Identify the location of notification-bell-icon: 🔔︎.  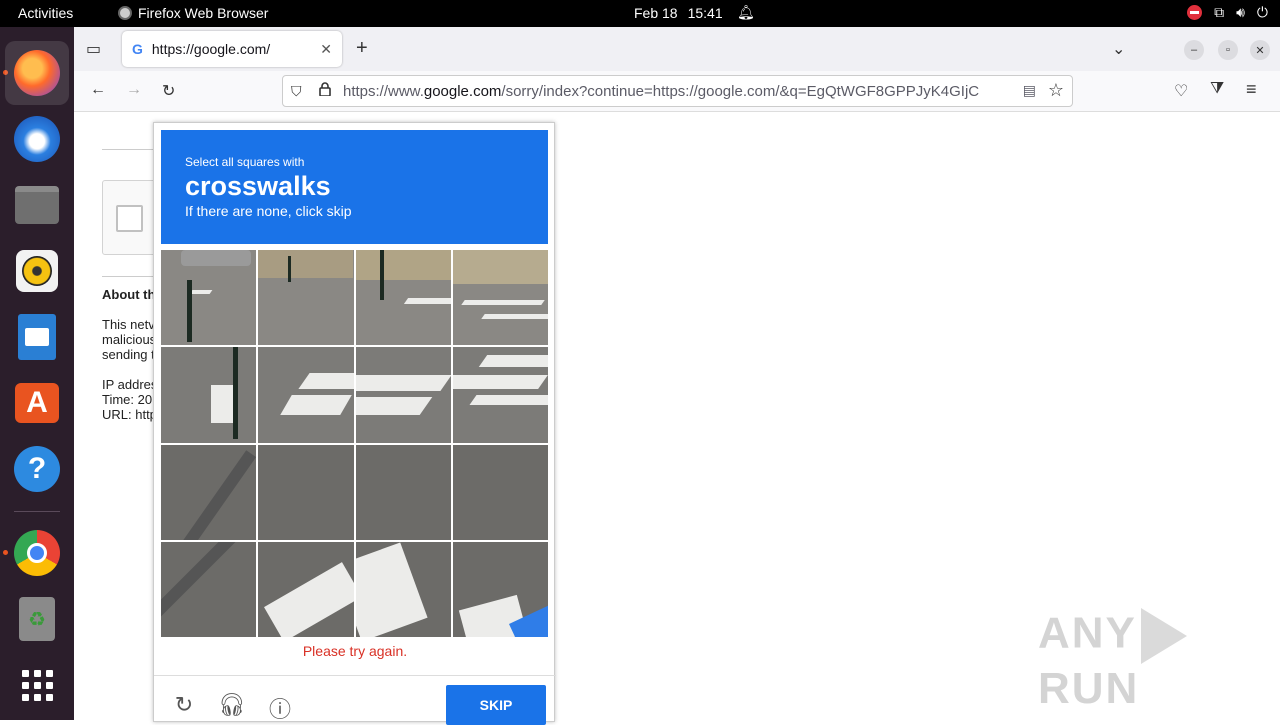
(746, 12).